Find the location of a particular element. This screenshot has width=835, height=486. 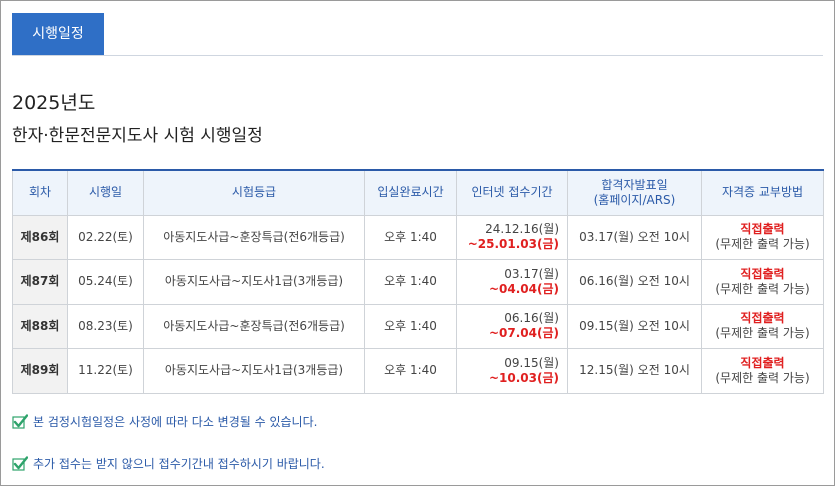

cell-date: 05.24(토) is located at coordinates (105, 282).